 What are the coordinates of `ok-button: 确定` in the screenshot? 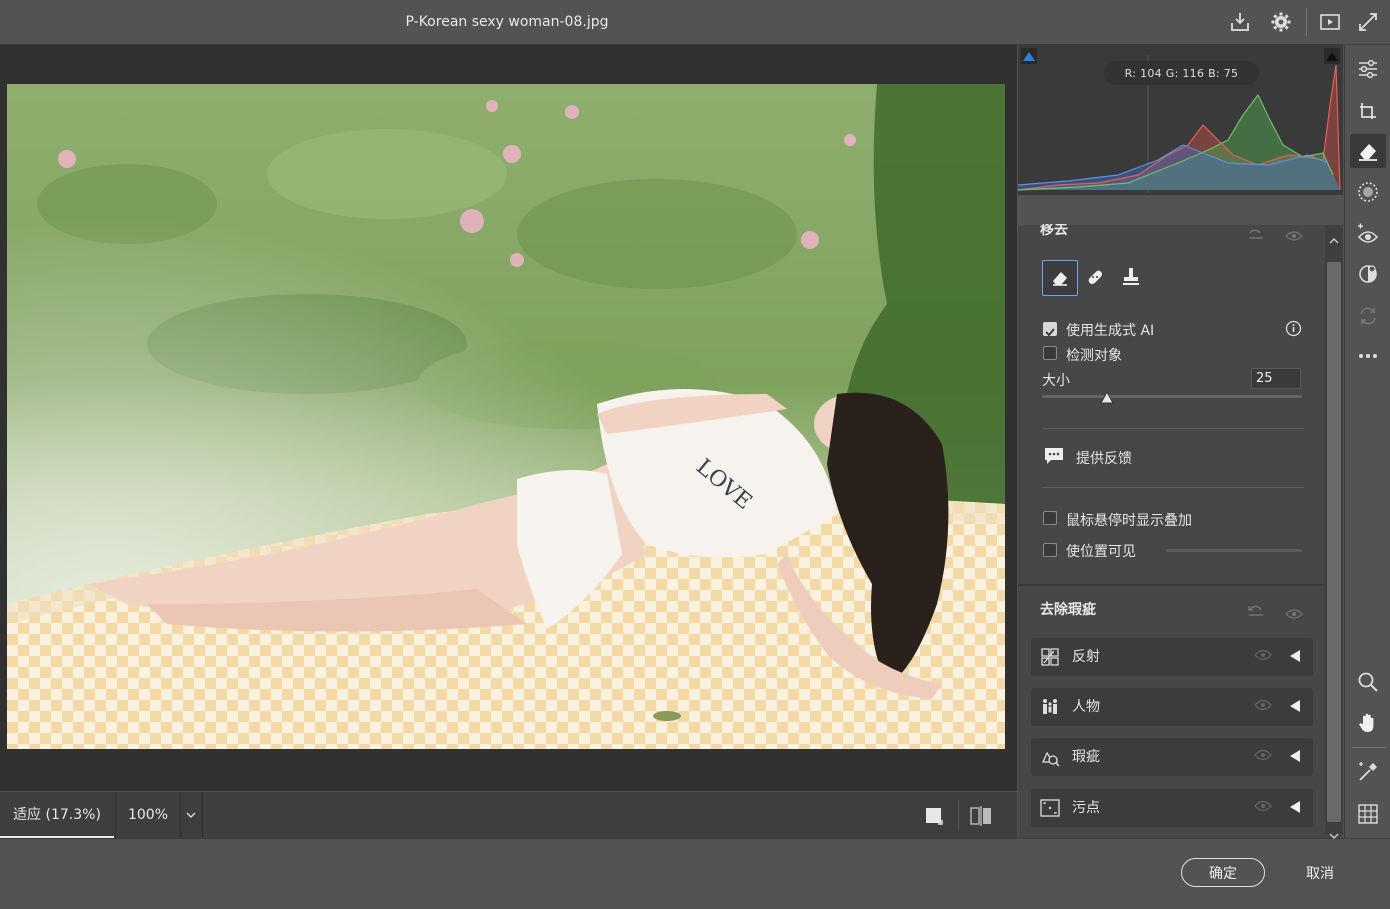 It's located at (1223, 872).